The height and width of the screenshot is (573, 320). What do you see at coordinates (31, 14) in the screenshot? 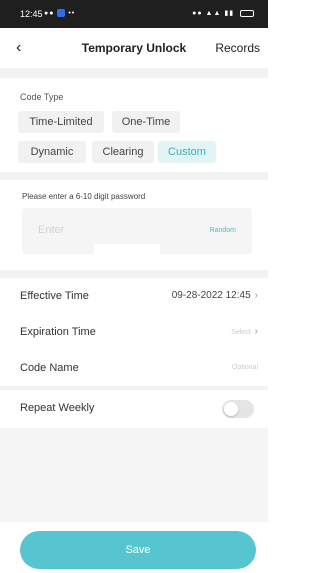
I see `status-time: 12:45` at bounding box center [31, 14].